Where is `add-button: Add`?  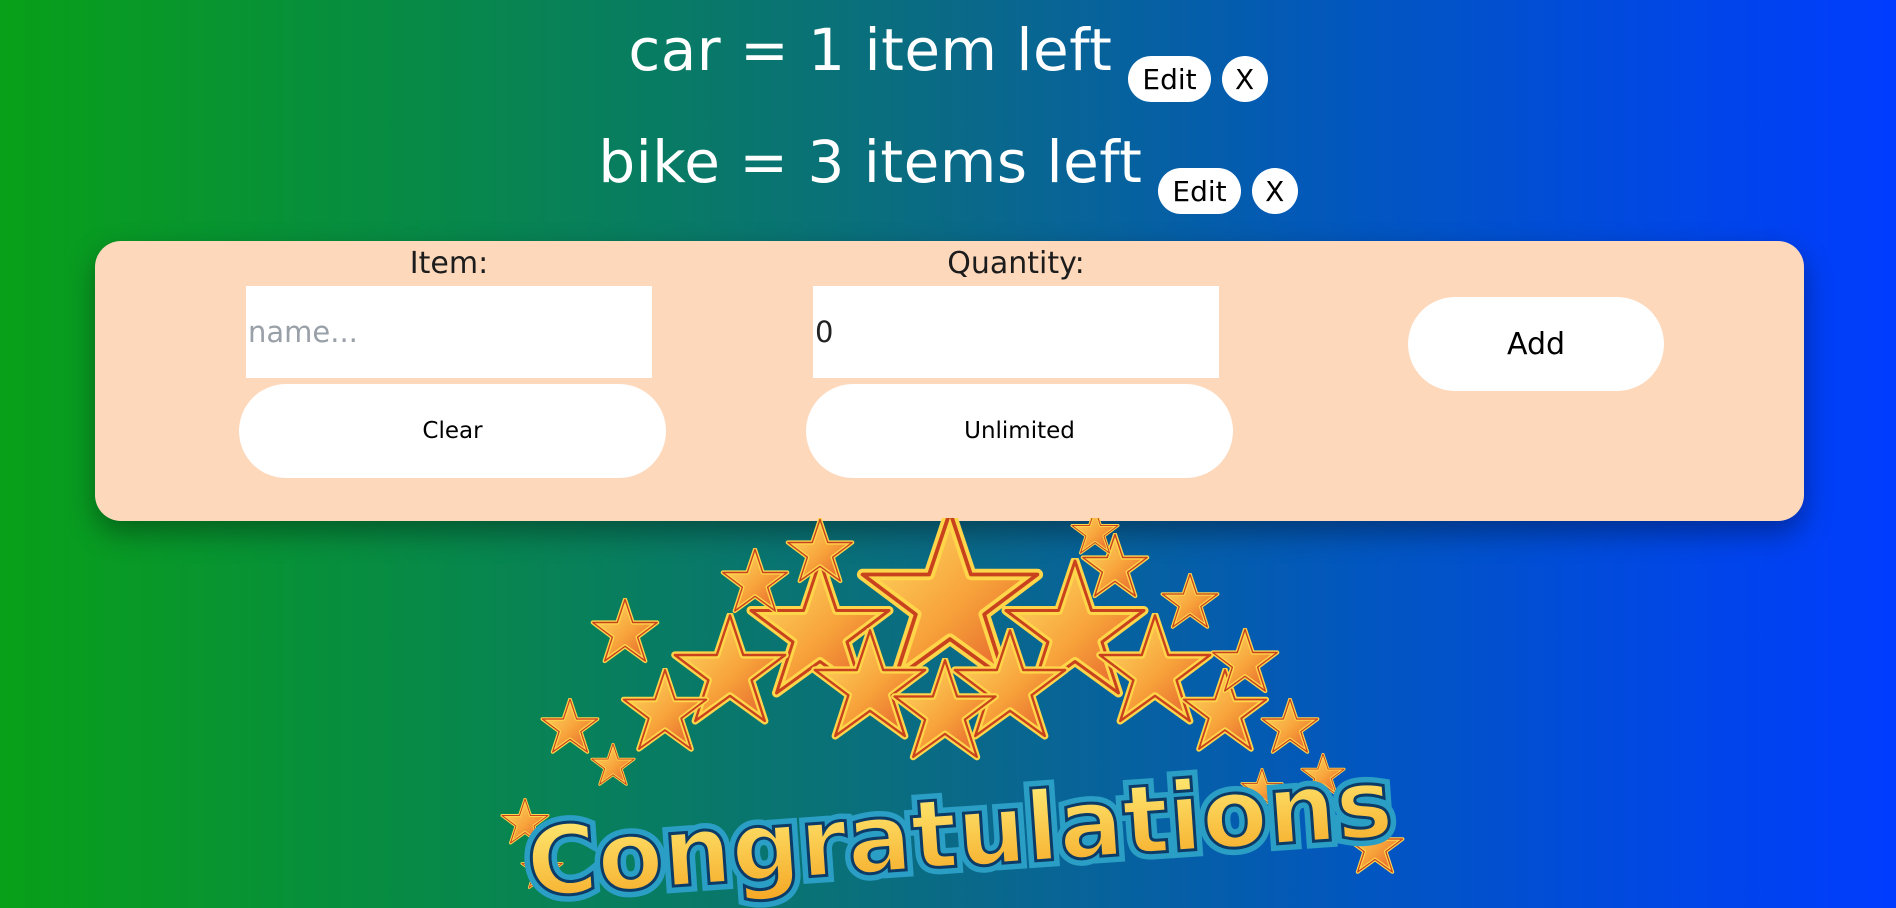 add-button: Add is located at coordinates (1536, 344).